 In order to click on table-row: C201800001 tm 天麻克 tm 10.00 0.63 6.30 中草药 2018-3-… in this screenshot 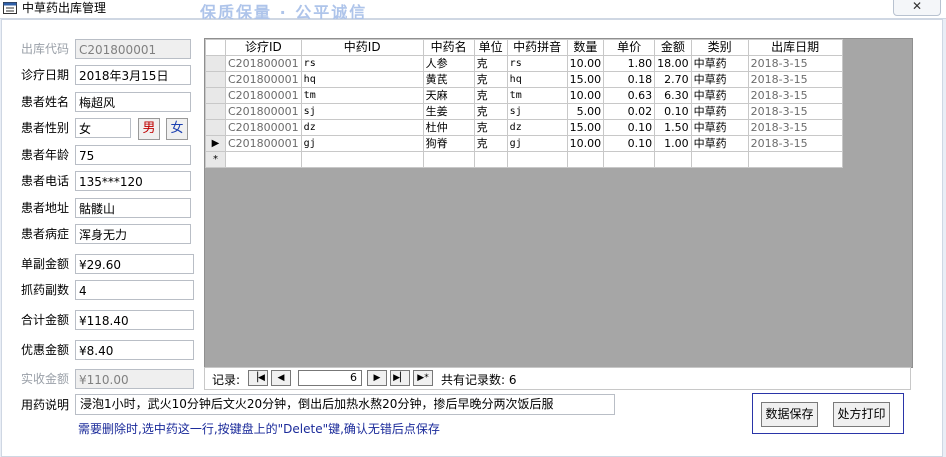, I will do `click(524, 95)`.